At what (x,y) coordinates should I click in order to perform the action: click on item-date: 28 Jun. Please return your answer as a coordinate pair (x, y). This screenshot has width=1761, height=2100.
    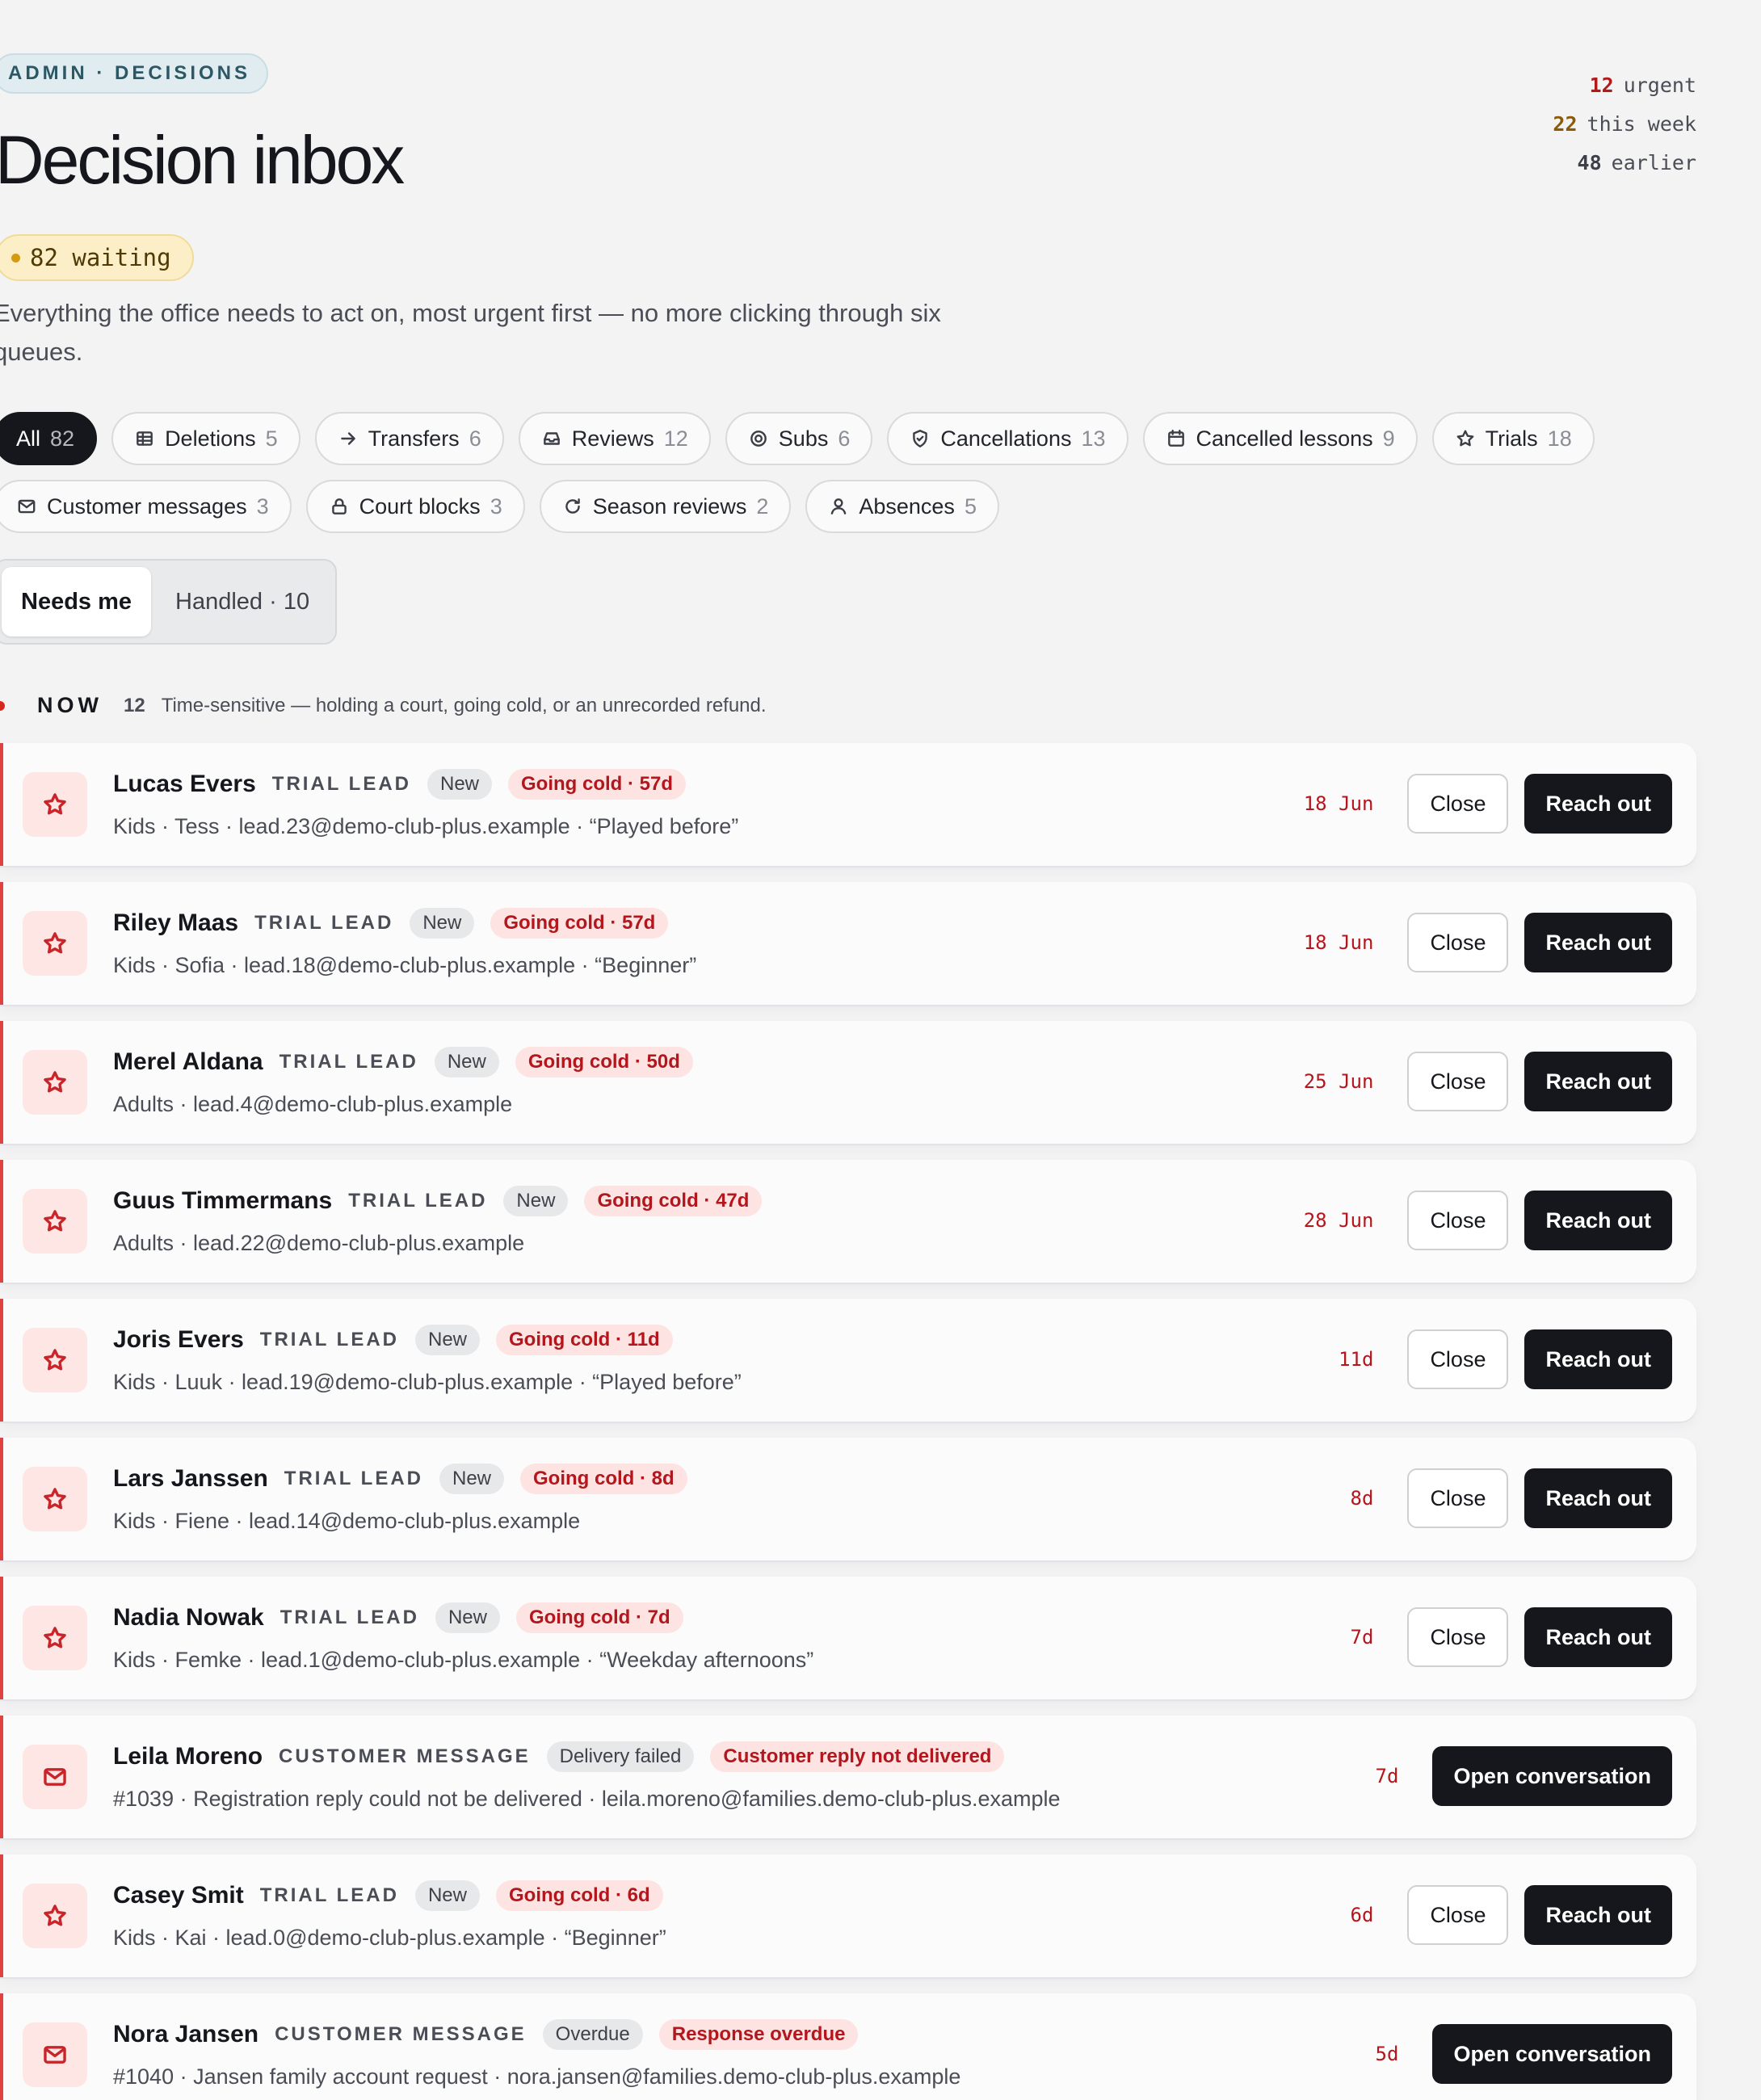
    Looking at the image, I should click on (1339, 1220).